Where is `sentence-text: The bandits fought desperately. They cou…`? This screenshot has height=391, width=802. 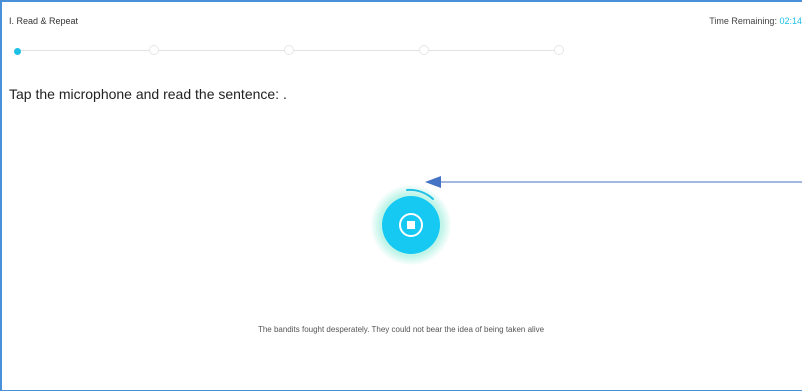 sentence-text: The bandits fought desperately. They cou… is located at coordinates (401, 329).